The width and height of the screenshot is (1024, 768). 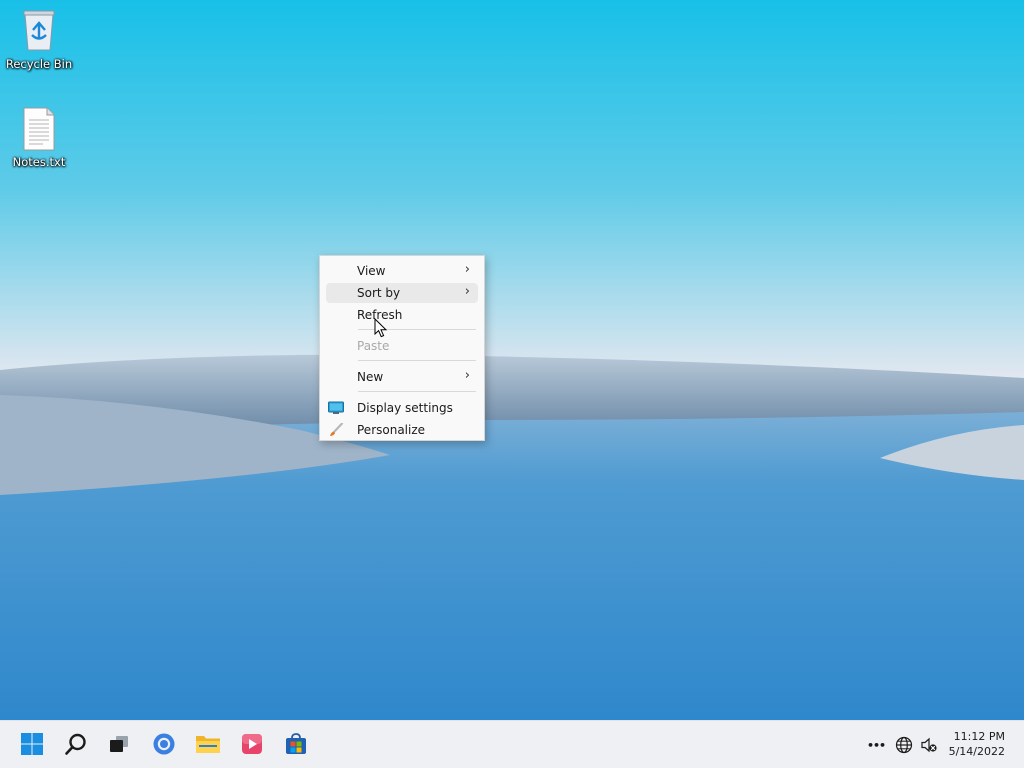 What do you see at coordinates (402, 293) in the screenshot?
I see `menu-item-sort-by: Sort by ›` at bounding box center [402, 293].